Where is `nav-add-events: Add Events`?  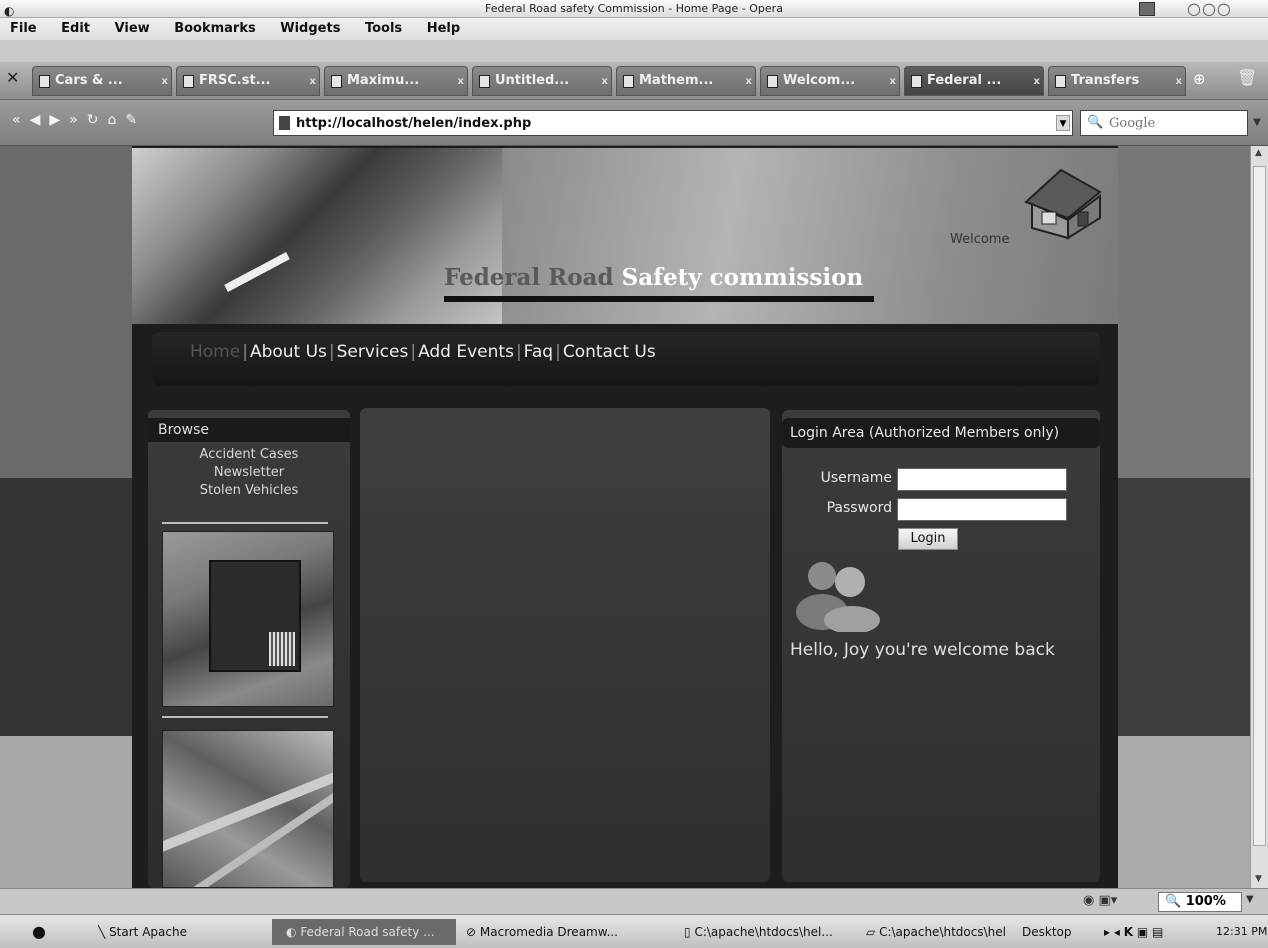
nav-add-events: Add Events is located at coordinates (466, 352).